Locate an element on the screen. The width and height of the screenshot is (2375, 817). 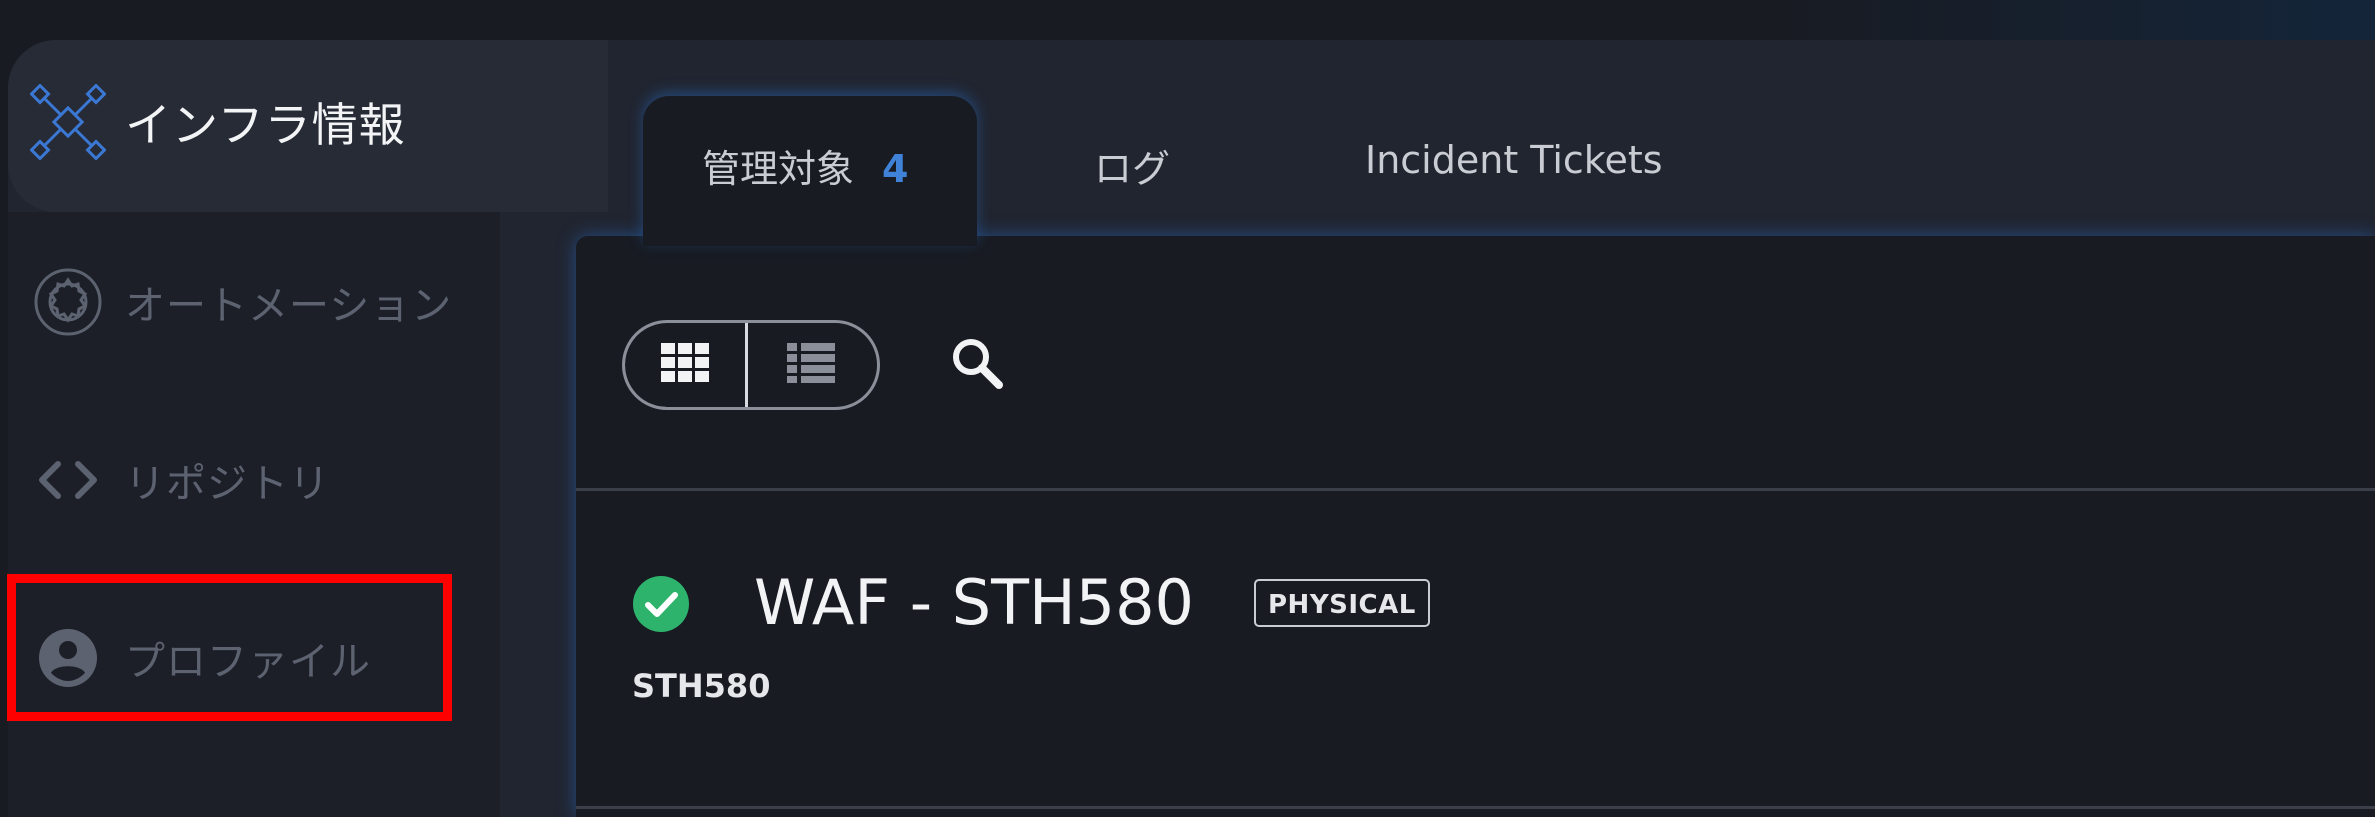
sidebar-item-profile: プロファイル is located at coordinates (254, 658).